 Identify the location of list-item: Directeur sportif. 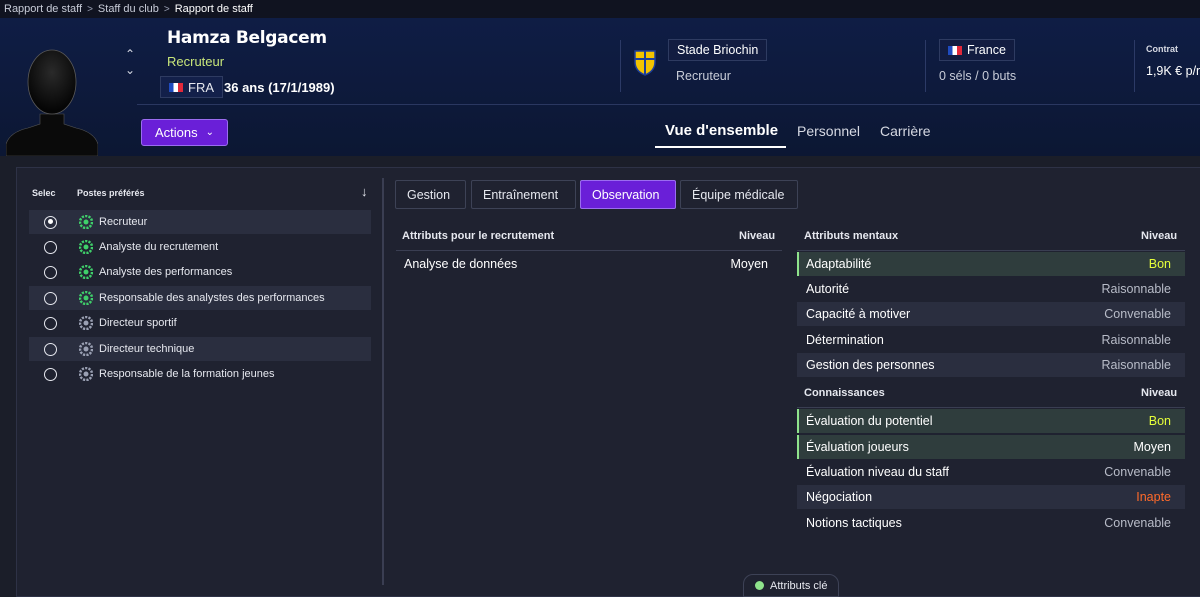
(200, 323).